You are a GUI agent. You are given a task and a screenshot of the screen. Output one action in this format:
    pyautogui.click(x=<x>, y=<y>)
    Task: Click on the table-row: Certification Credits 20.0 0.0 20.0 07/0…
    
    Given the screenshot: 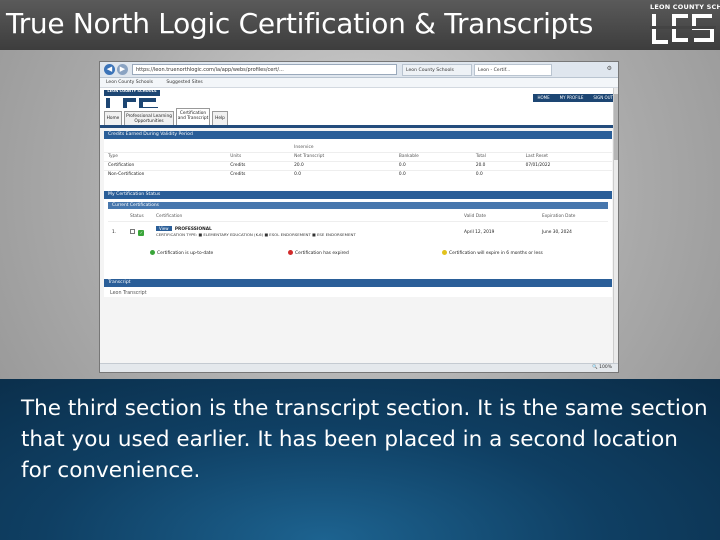 What is the action you would take?
    pyautogui.click(x=358, y=165)
    